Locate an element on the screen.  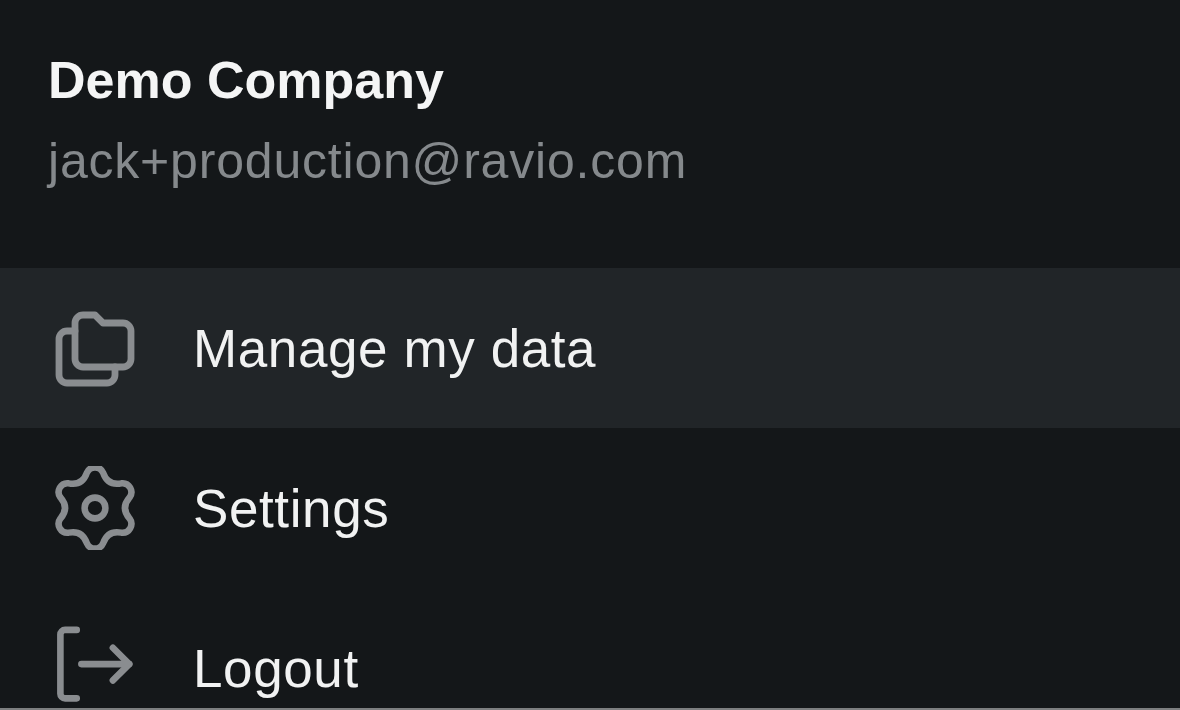
account-email: jack+production@ravio.com is located at coordinates (368, 161).